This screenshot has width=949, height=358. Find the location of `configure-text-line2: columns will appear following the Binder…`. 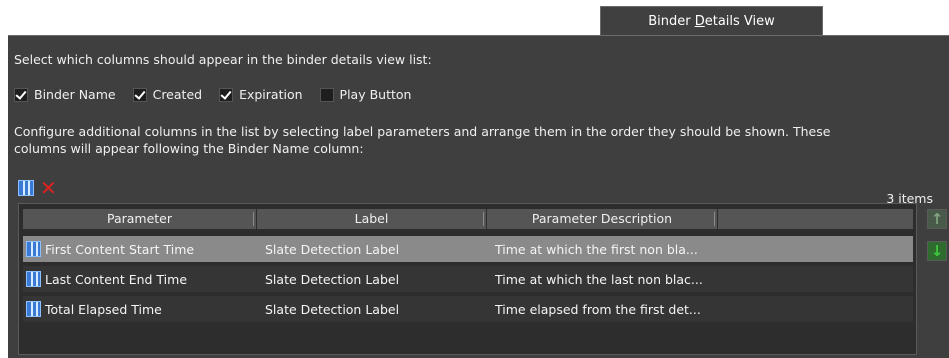

configure-text-line2: columns will appear following the Binder… is located at coordinates (189, 148).